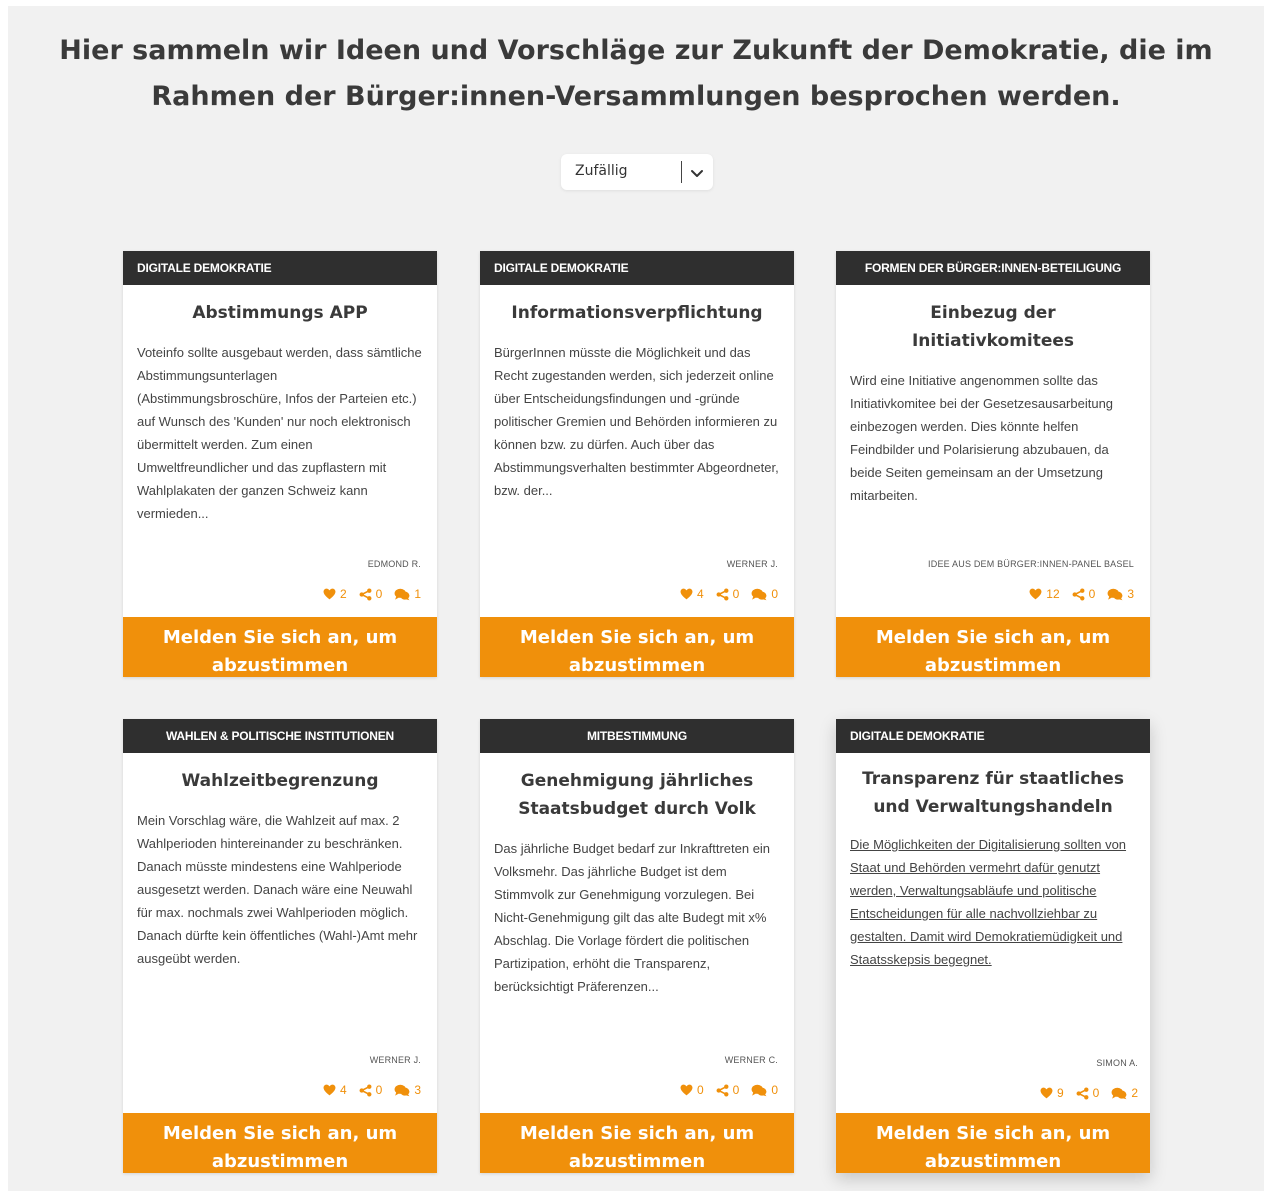  I want to click on card-stats: 4 0 0, so click(726, 594).